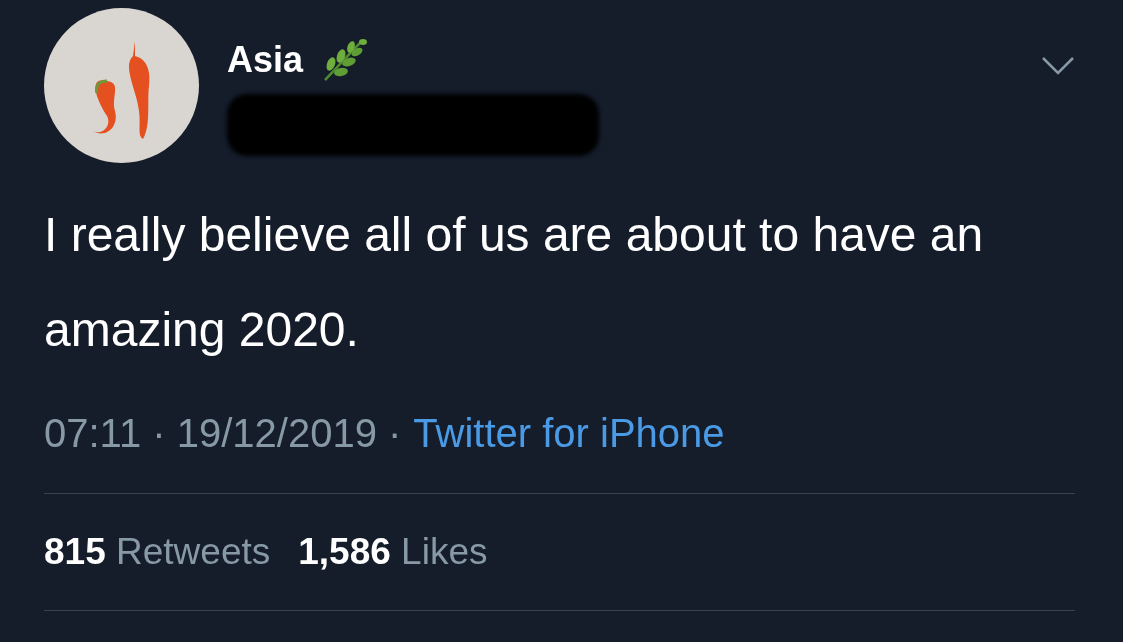  What do you see at coordinates (265, 60) in the screenshot?
I see `author-name: Asia` at bounding box center [265, 60].